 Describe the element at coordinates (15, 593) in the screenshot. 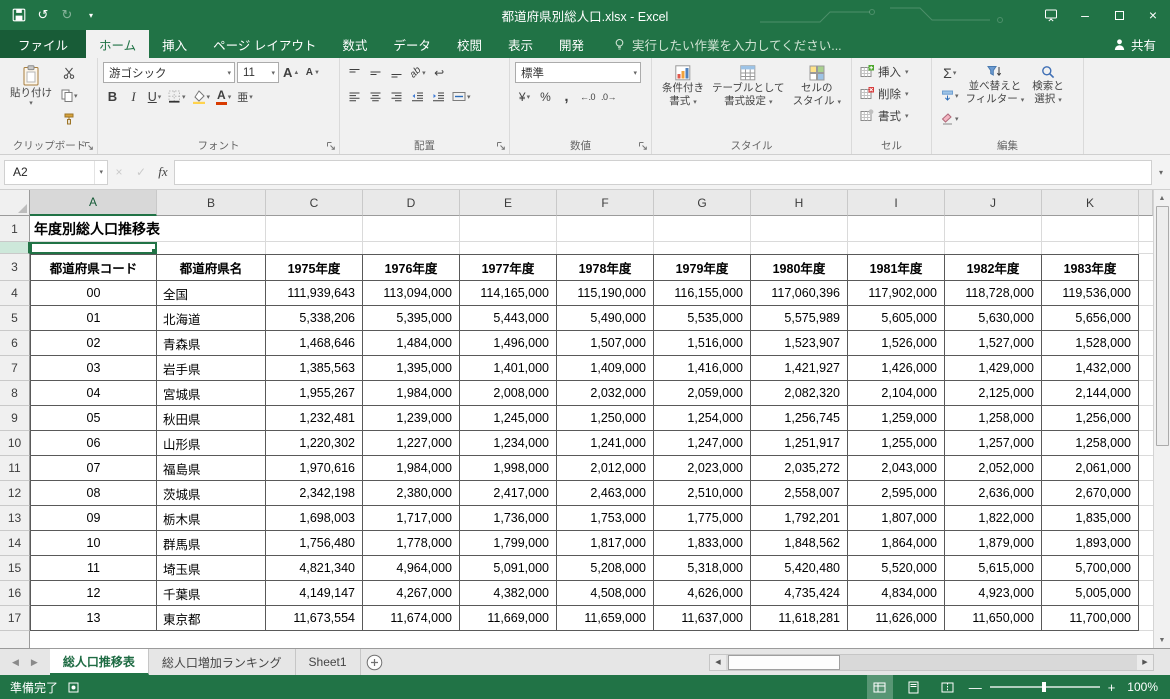

I see `row-header-16: 16` at that location.